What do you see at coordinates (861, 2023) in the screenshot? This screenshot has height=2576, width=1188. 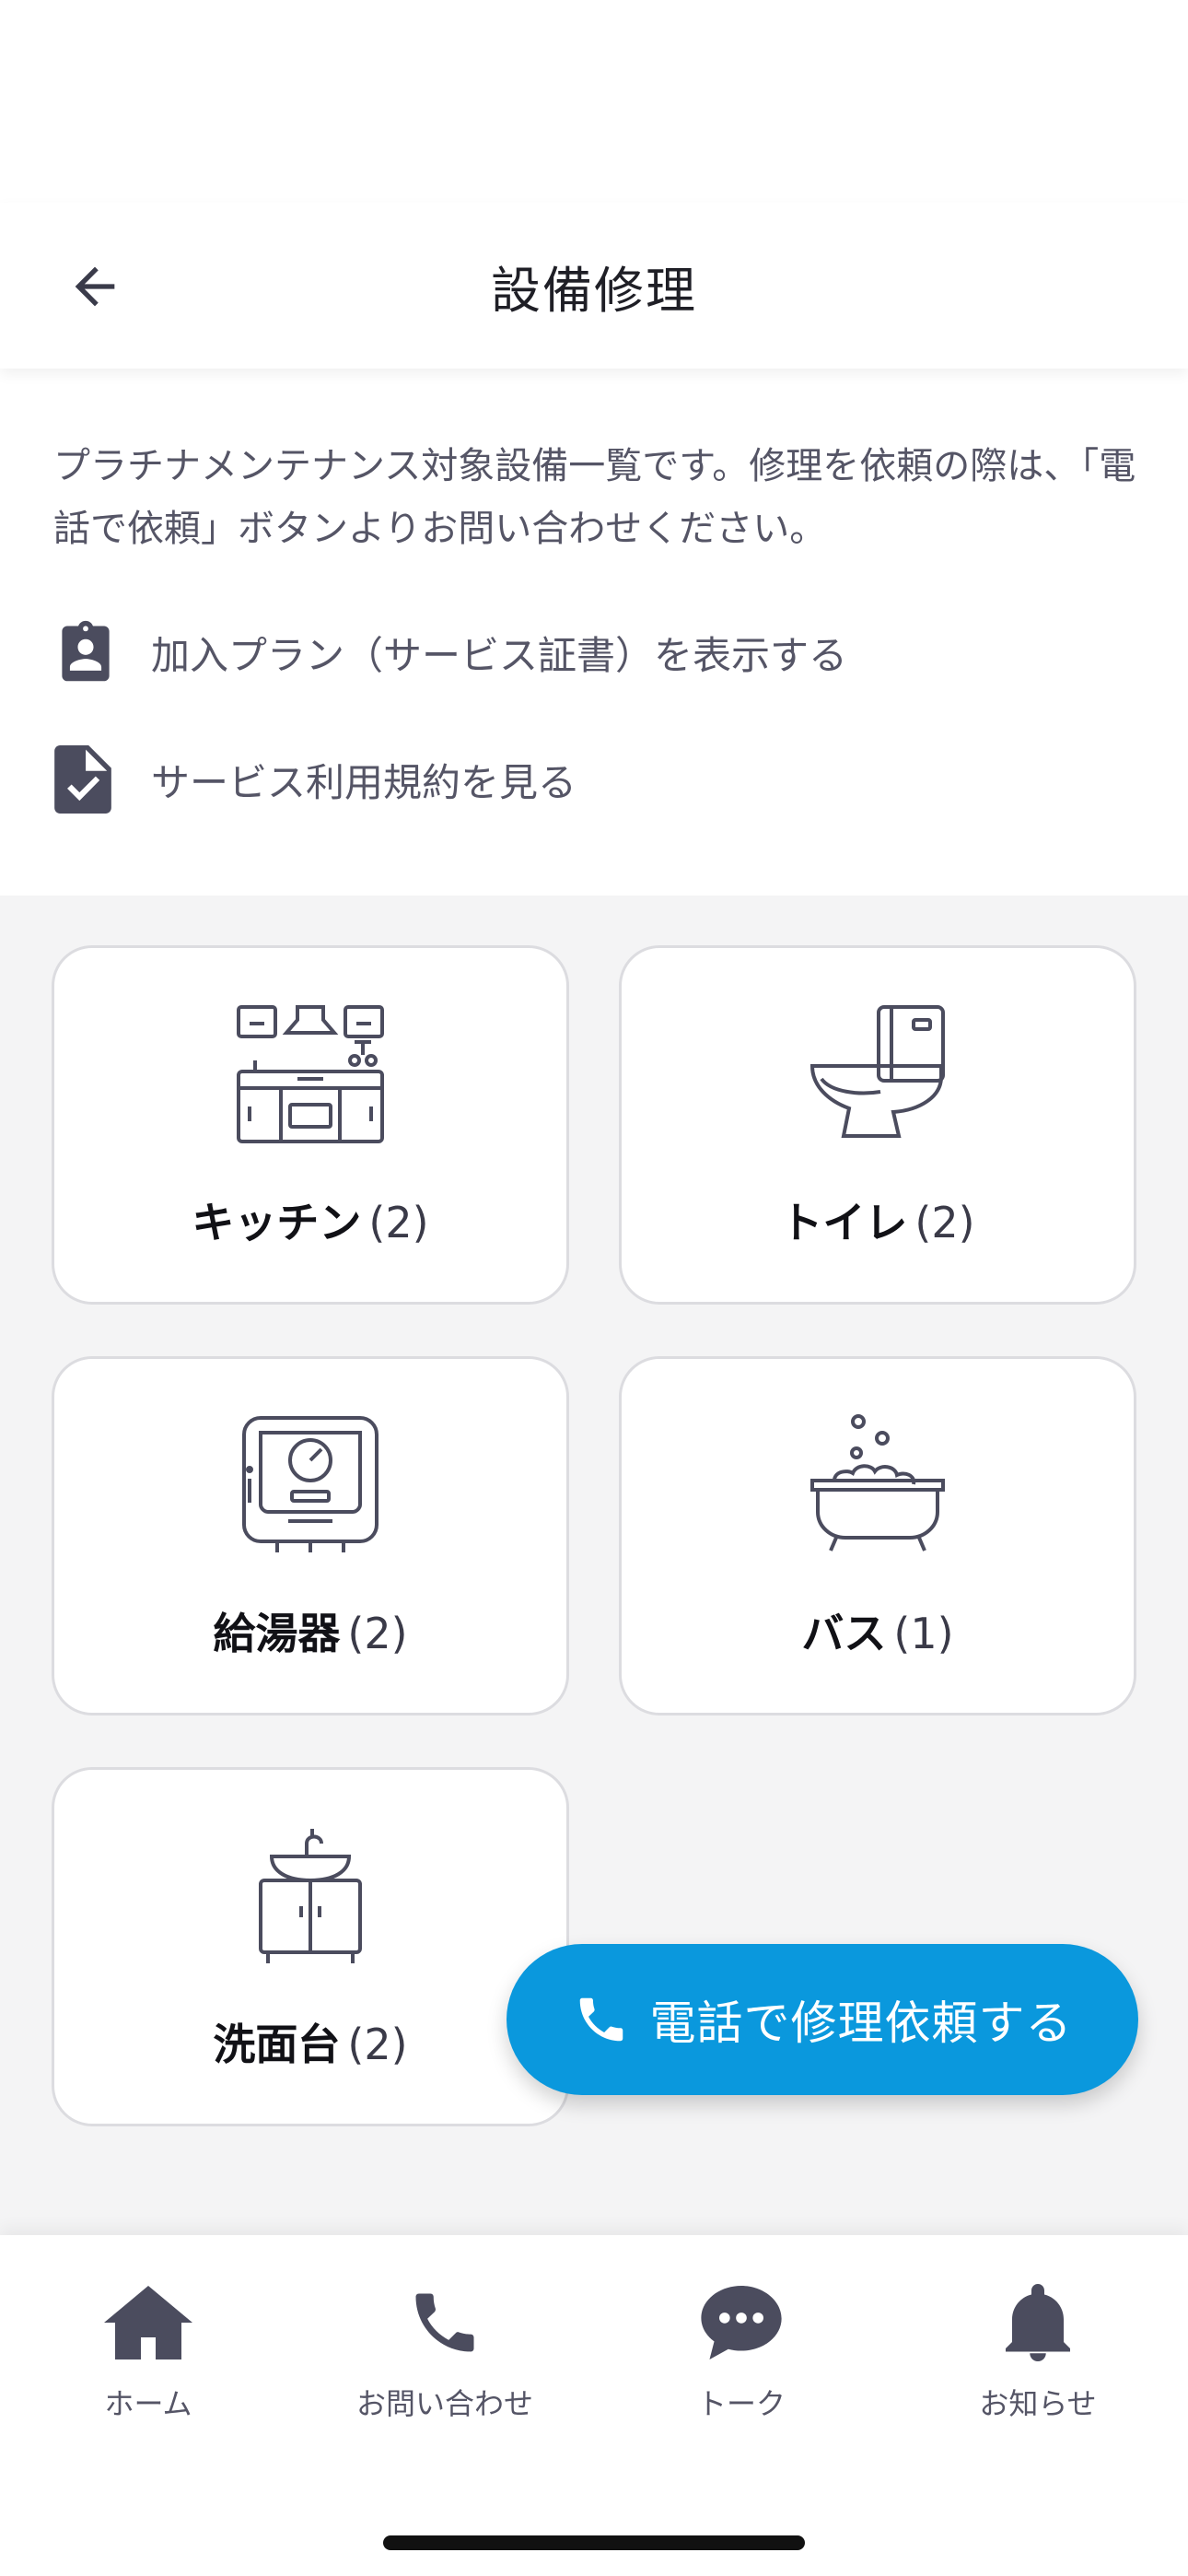 I see `call-repair-label: 電話で修理依頼する` at bounding box center [861, 2023].